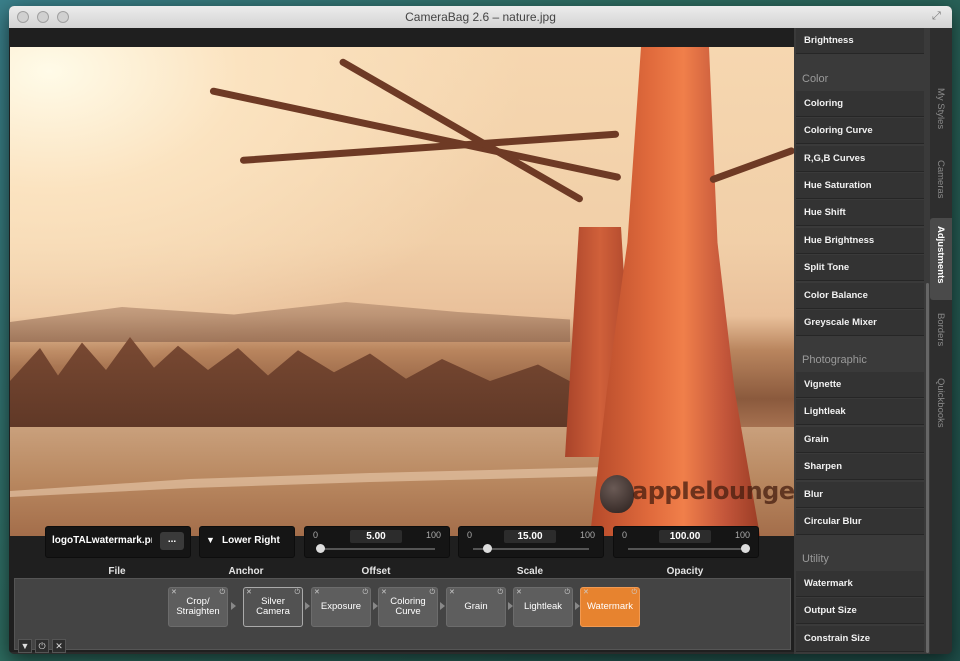 The width and height of the screenshot is (960, 661). What do you see at coordinates (860, 639) in the screenshot?
I see `list-item: Constrain Size` at bounding box center [860, 639].